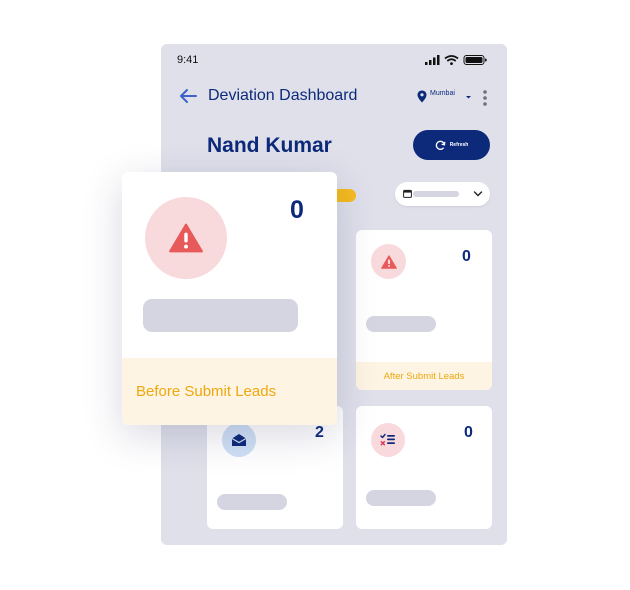  Describe the element at coordinates (424, 467) in the screenshot. I see `checklist-card: 0` at that location.